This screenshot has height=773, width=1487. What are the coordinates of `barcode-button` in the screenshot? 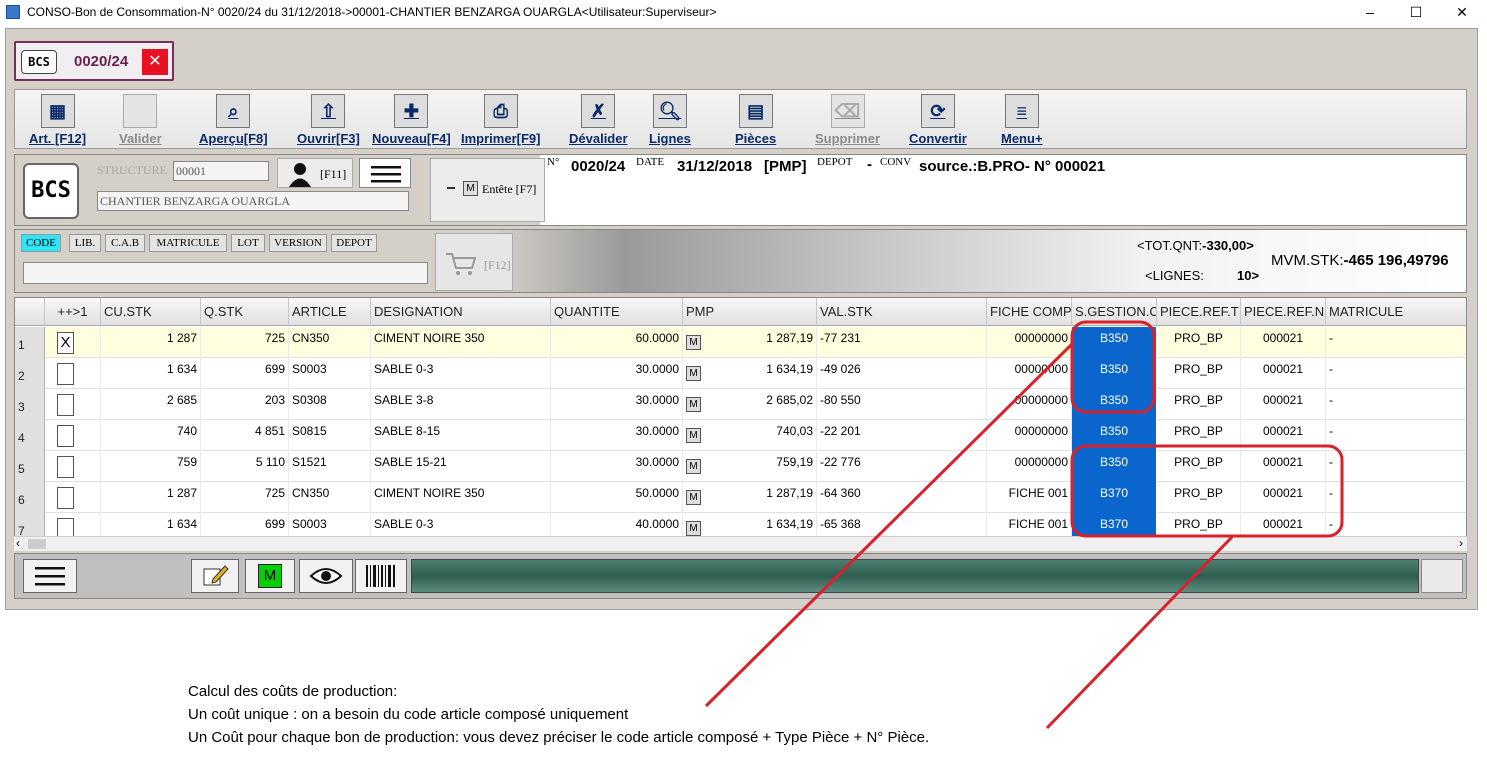 It's located at (381, 576).